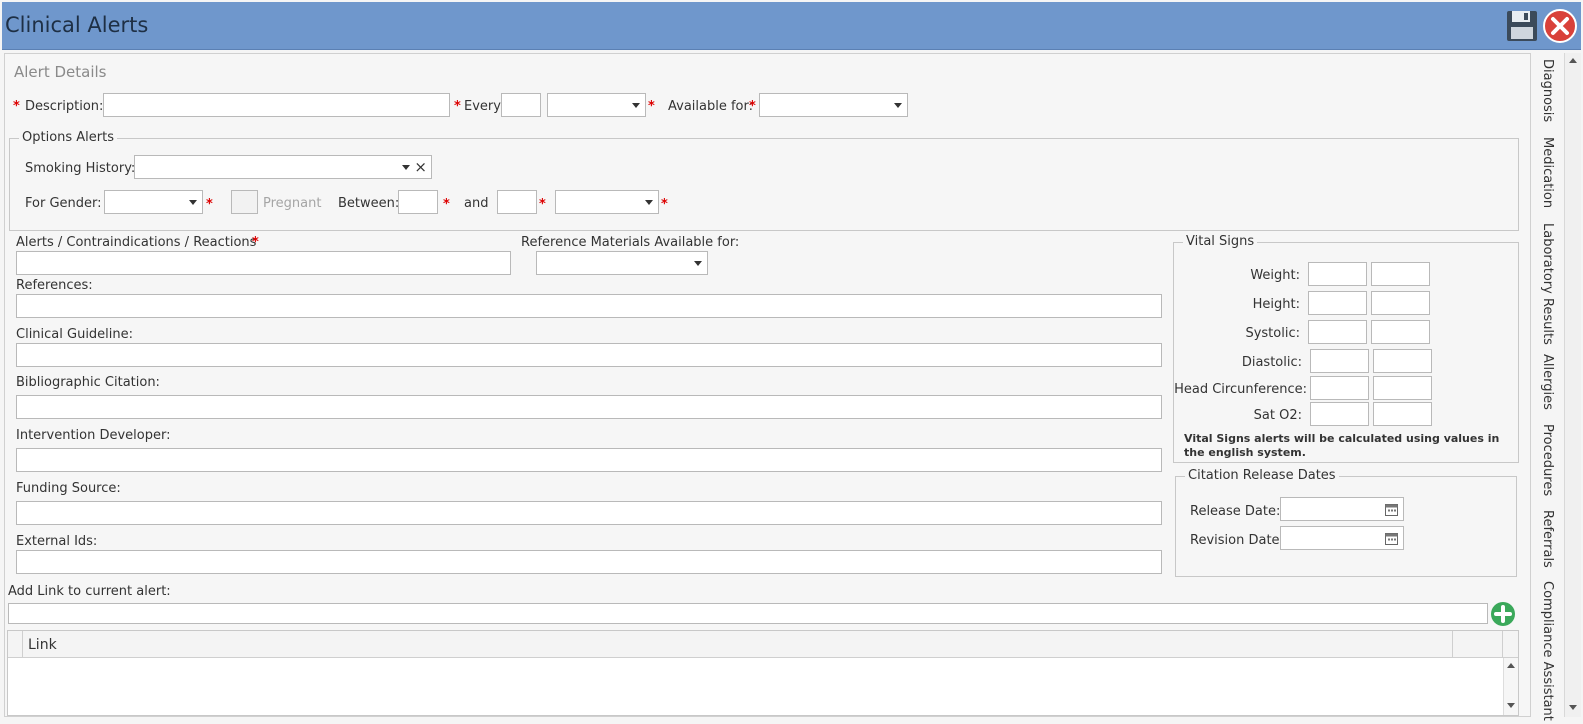 The width and height of the screenshot is (1583, 724). What do you see at coordinates (64, 106) in the screenshot?
I see `description-label: Description:` at bounding box center [64, 106].